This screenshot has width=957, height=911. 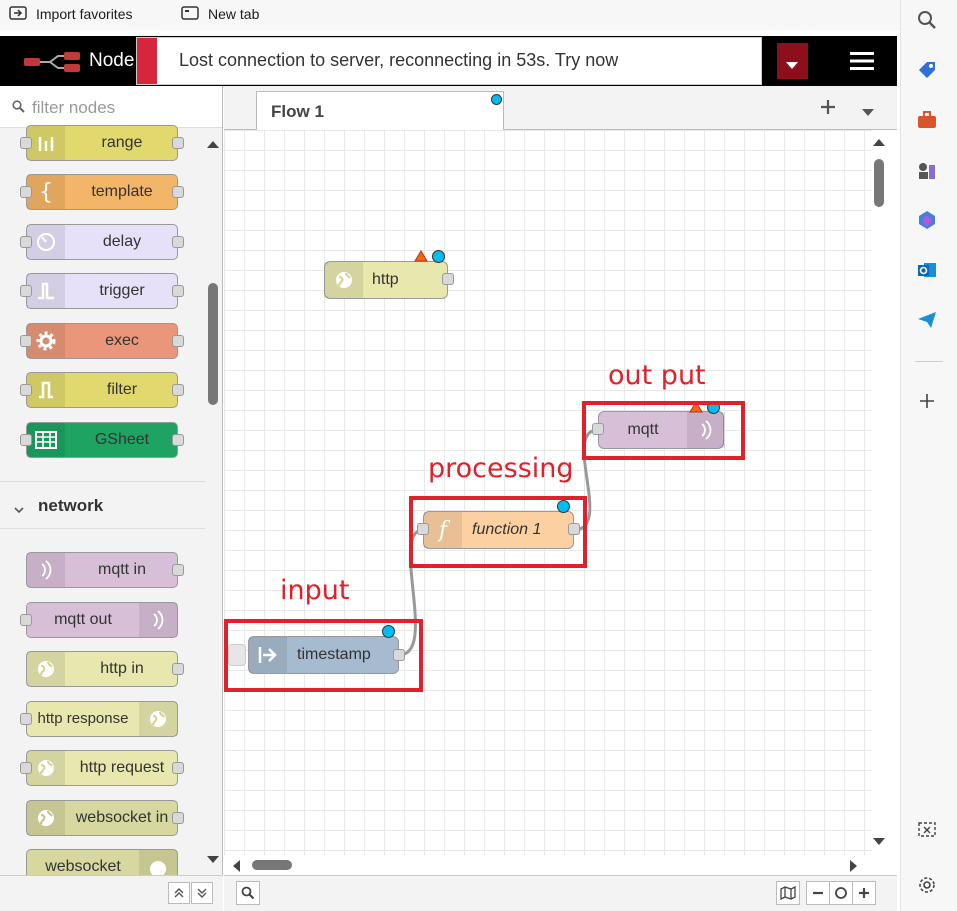 I want to click on sidebar-divider, so click(x=929, y=361).